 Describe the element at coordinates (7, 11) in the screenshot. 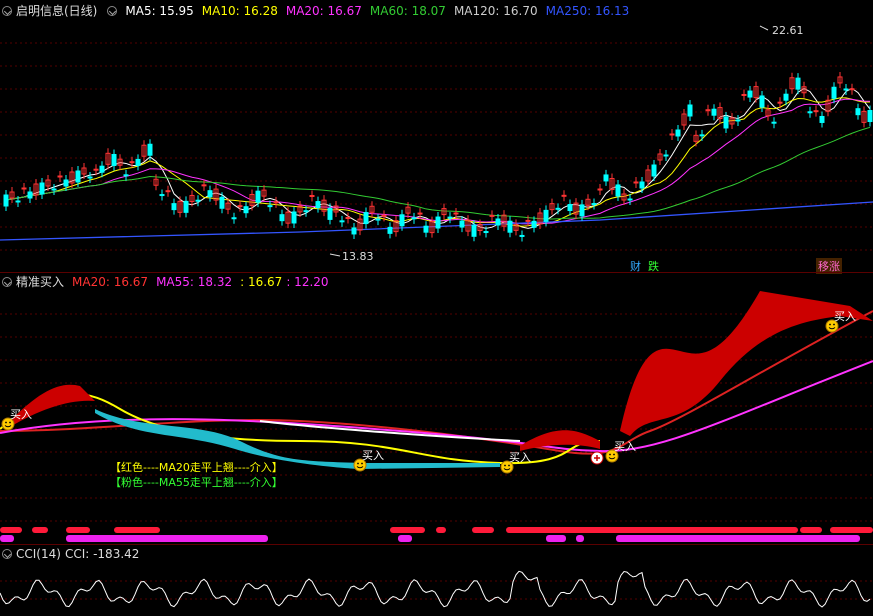

I see `settings-circle-icon` at that location.